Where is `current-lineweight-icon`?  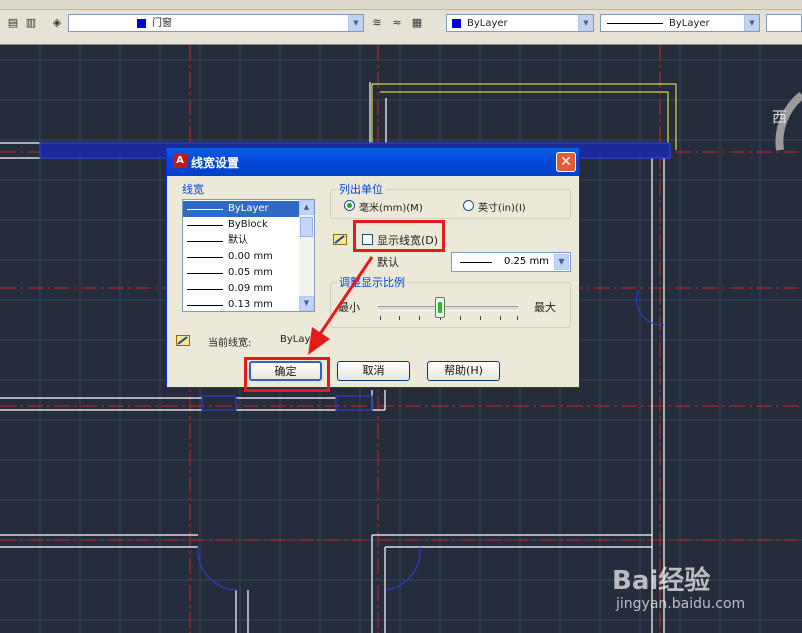
current-lineweight-icon is located at coordinates (183, 340).